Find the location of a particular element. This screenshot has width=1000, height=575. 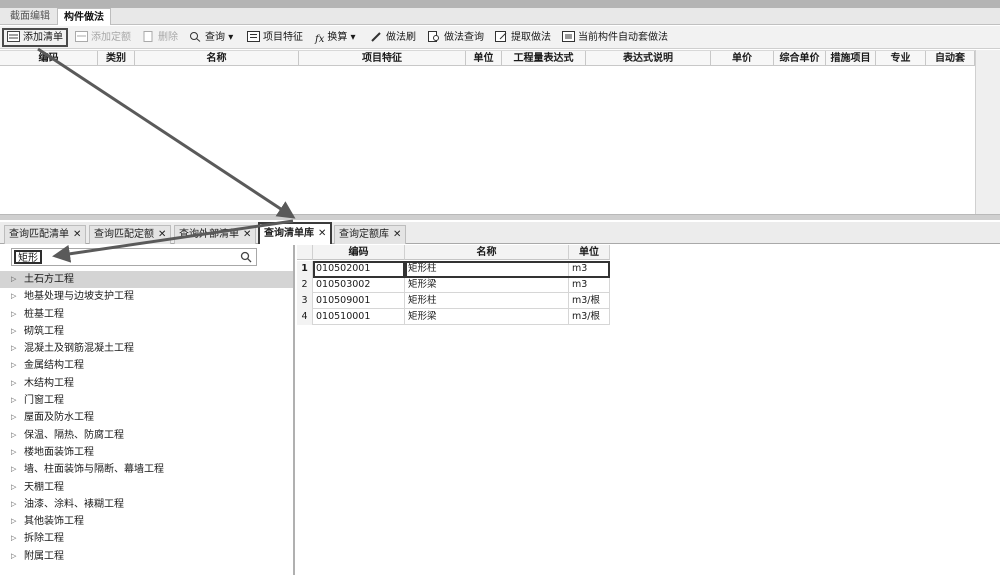

tree-item: ▷ 金属结构工程 is located at coordinates (146, 365).